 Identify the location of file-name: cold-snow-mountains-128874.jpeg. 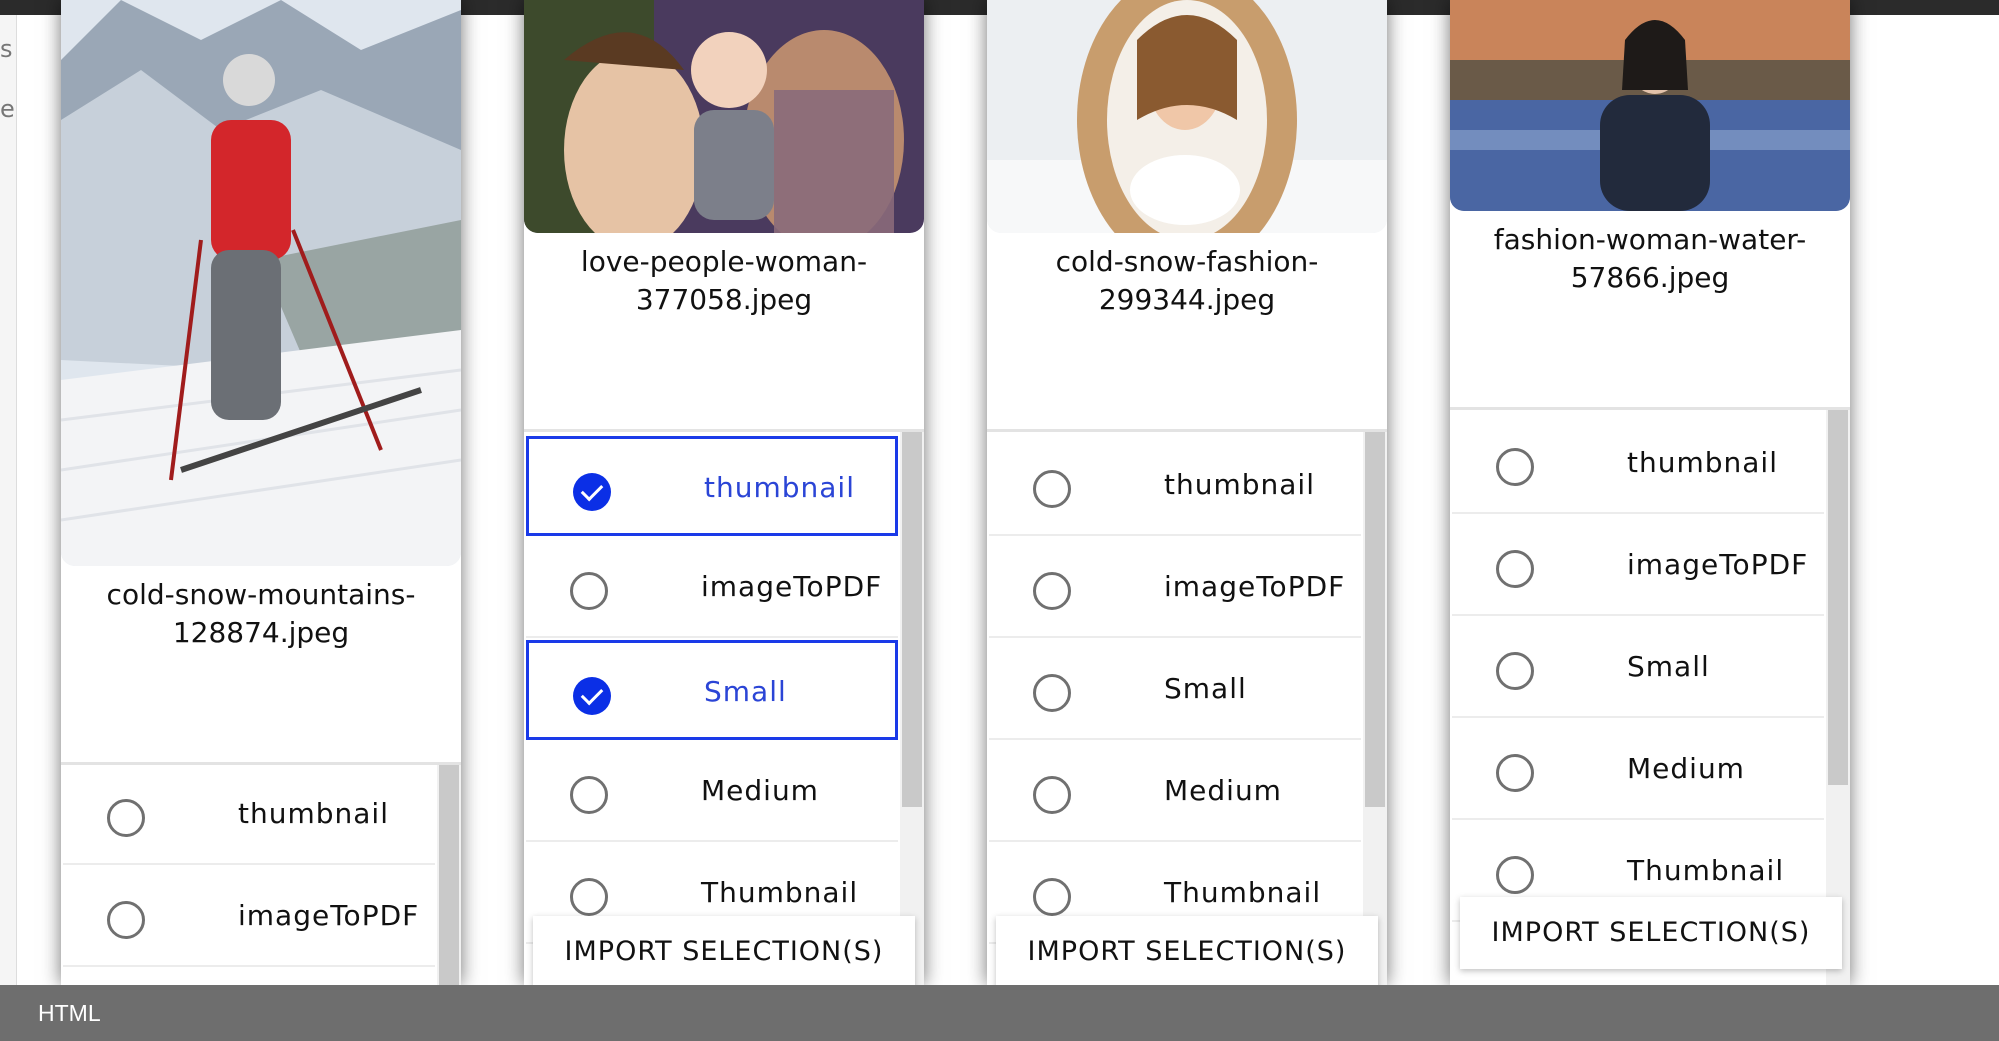
(261, 613).